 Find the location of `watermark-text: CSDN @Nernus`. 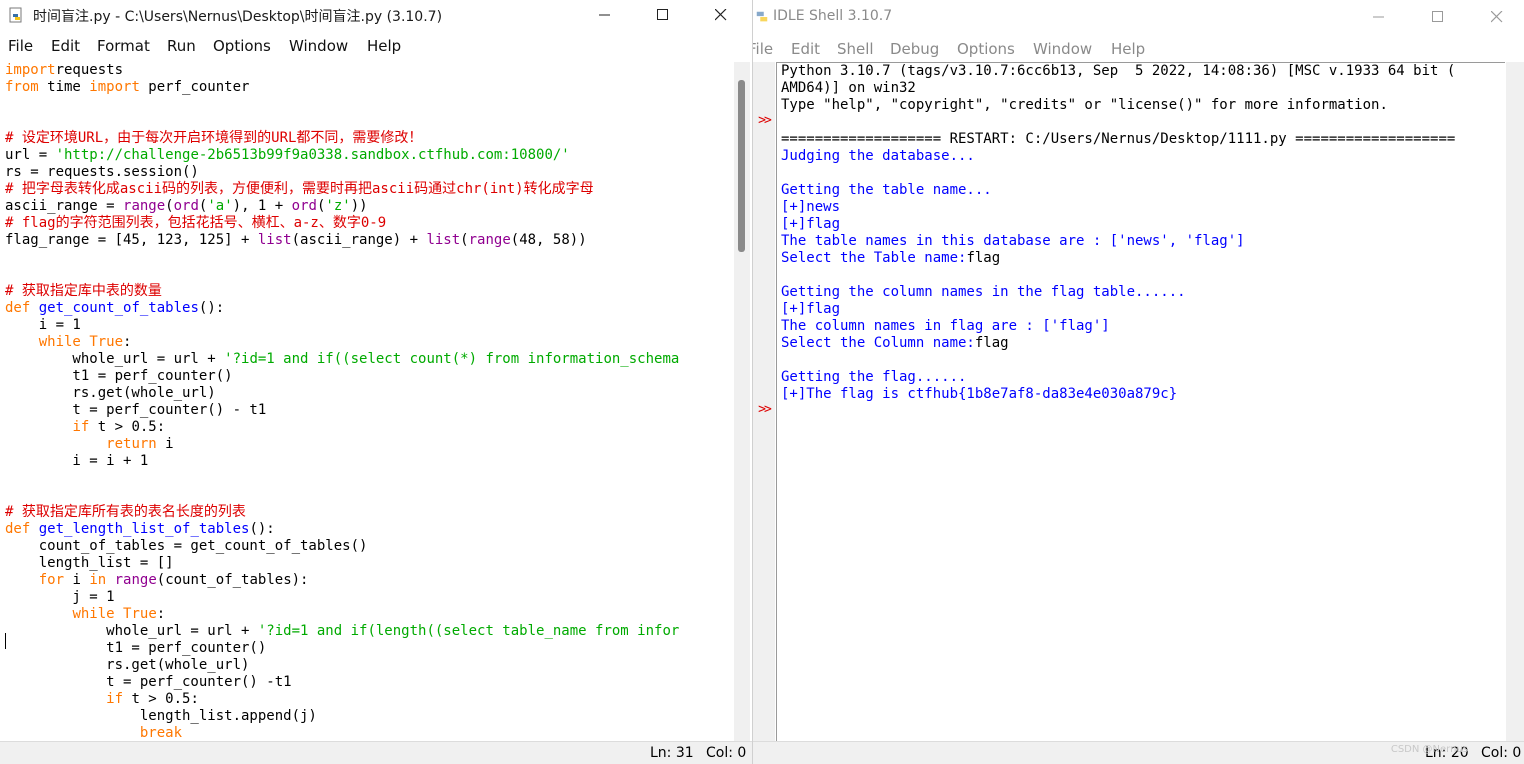

watermark-text: CSDN @Nernus is located at coordinates (1429, 749).